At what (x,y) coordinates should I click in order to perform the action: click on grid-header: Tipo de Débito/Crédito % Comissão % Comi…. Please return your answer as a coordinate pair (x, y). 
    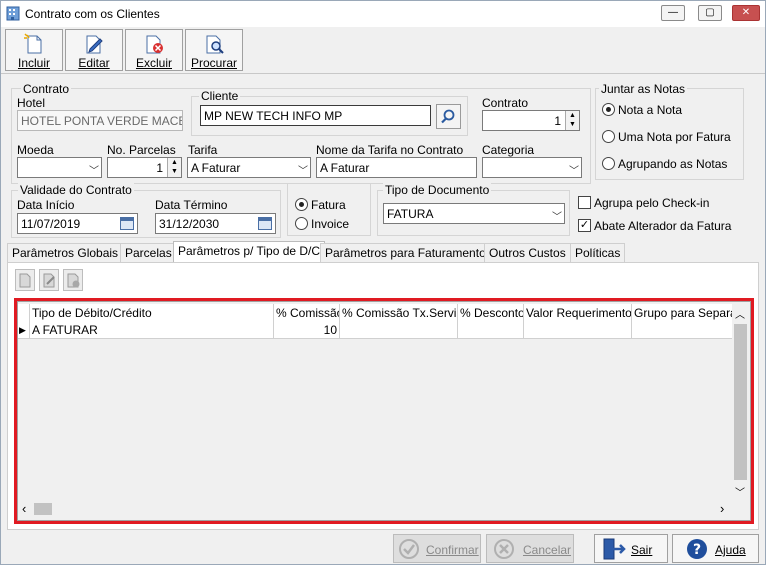
    Looking at the image, I should click on (376, 313).